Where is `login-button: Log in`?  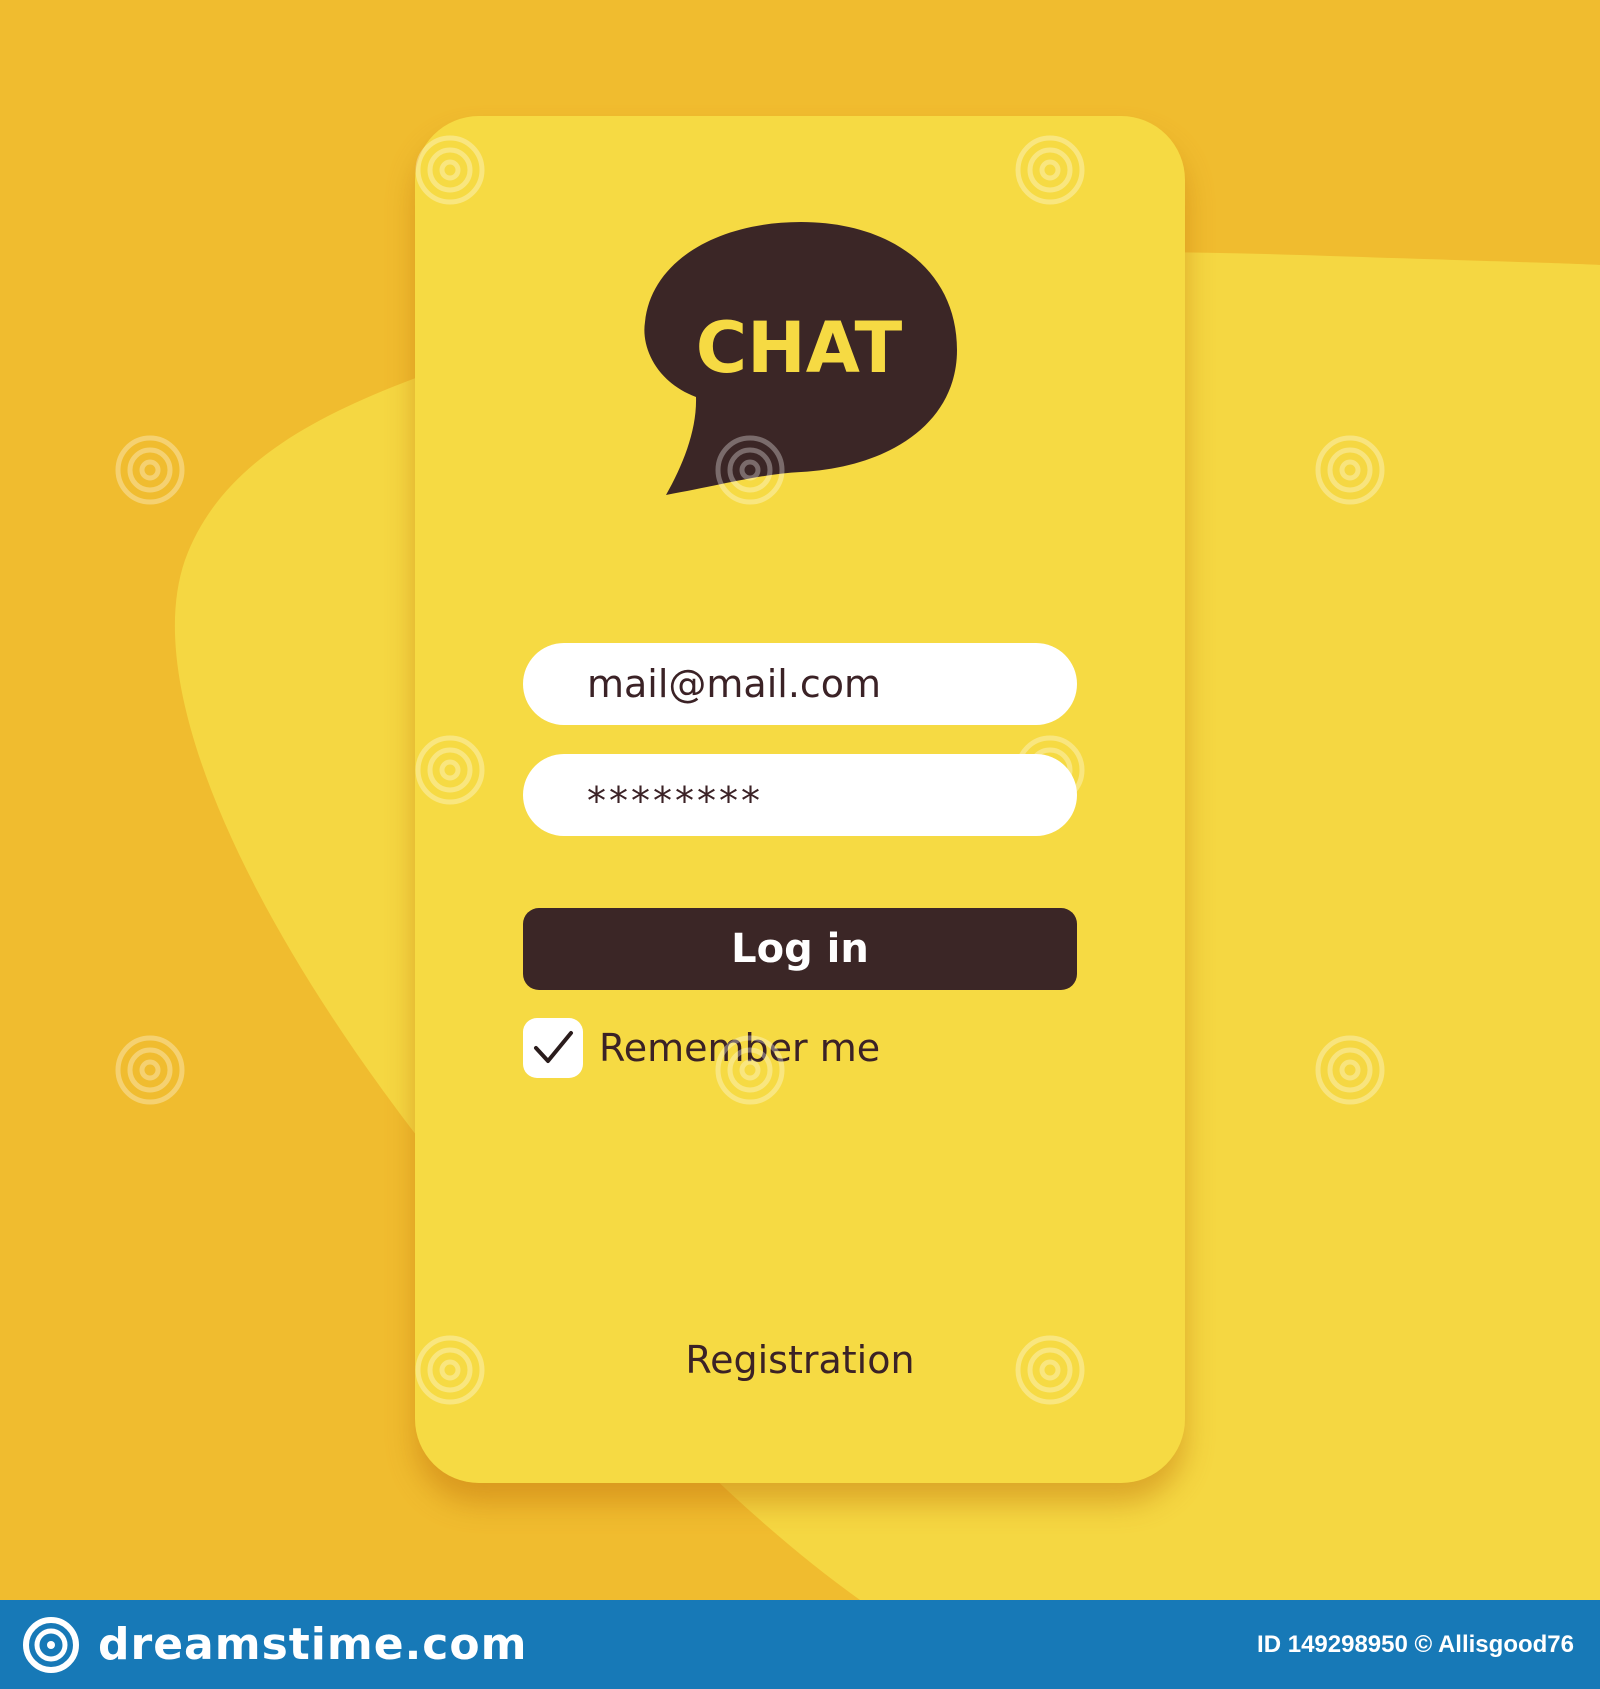
login-button: Log in is located at coordinates (800, 949).